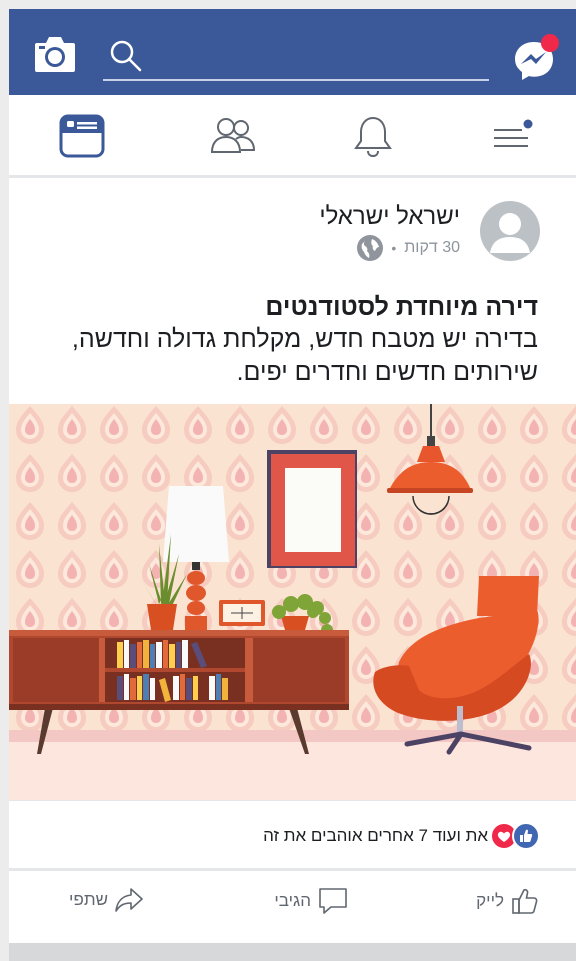 This screenshot has height=961, width=576. Describe the element at coordinates (292, 52) in the screenshot. I see `top-bar` at that location.